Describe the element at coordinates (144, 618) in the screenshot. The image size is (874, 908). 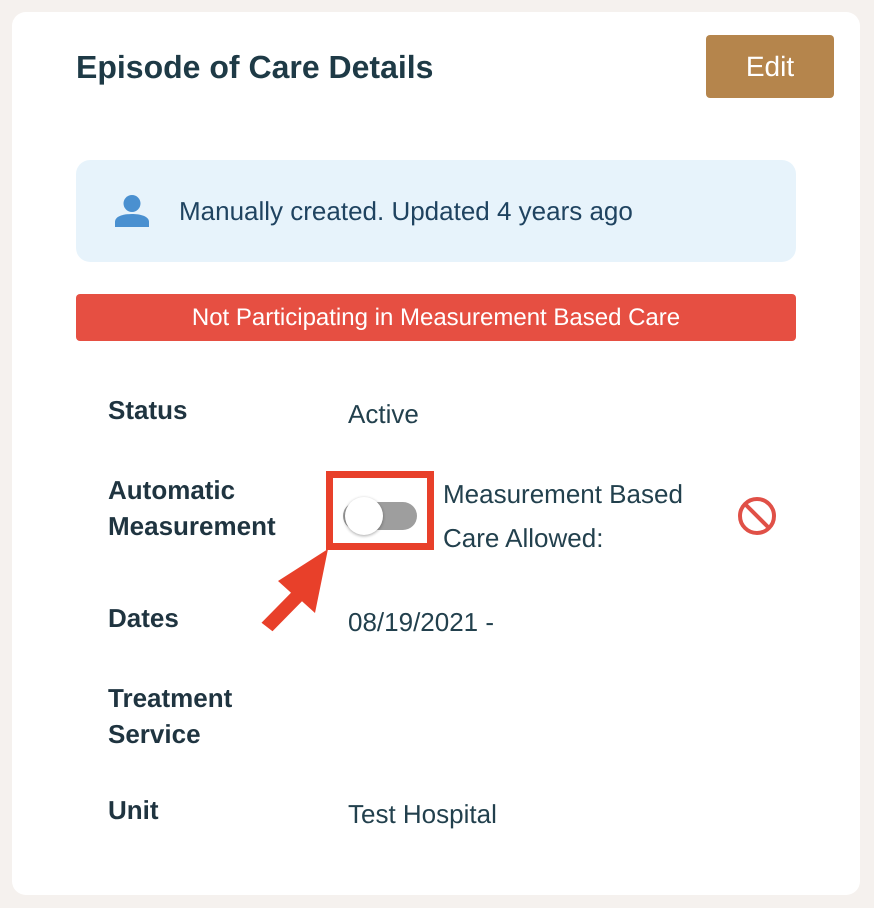
I see `field-label: Dates` at that location.